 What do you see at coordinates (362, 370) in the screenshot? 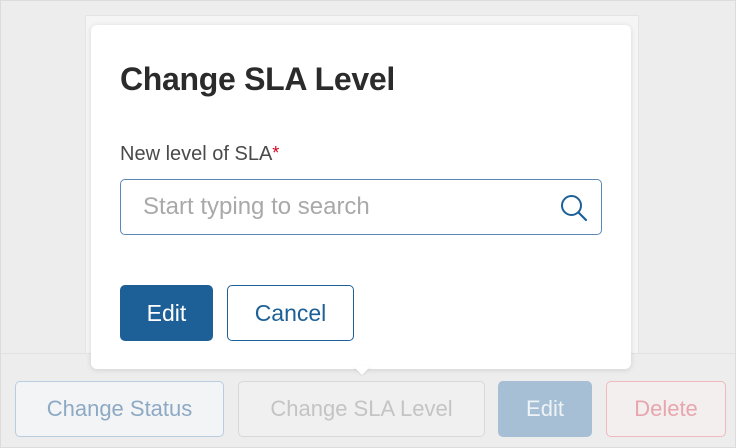
I see `popover-arrow` at bounding box center [362, 370].